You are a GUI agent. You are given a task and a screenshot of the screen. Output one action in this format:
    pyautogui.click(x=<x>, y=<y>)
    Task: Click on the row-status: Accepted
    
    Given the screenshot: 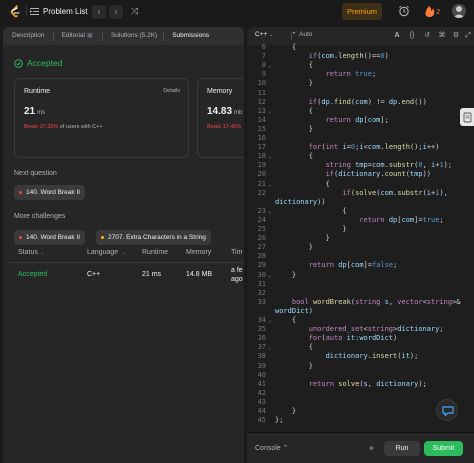 What is the action you would take?
    pyautogui.click(x=32, y=274)
    